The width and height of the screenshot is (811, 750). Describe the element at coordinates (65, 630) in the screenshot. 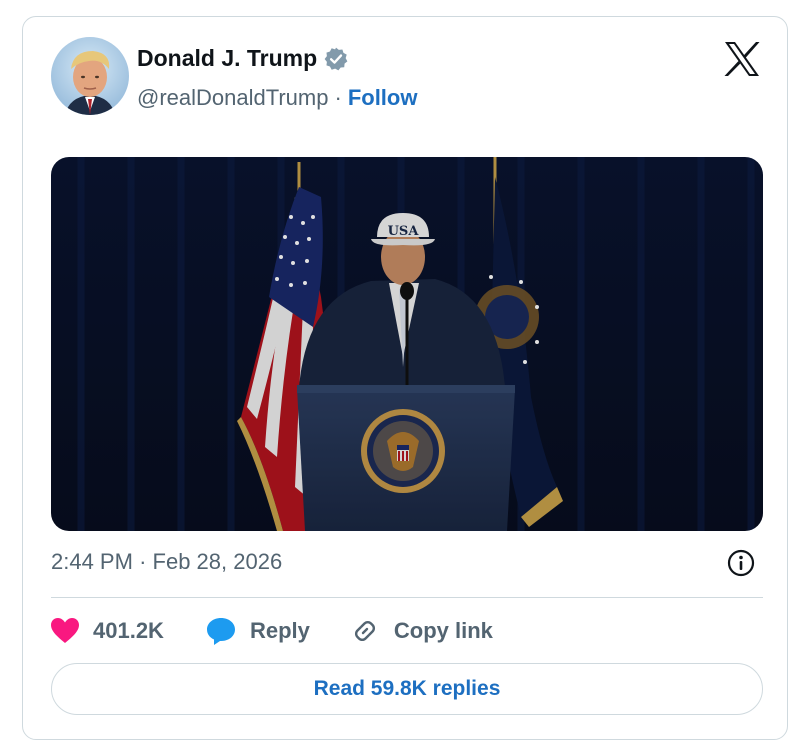

I see `heart-icon` at that location.